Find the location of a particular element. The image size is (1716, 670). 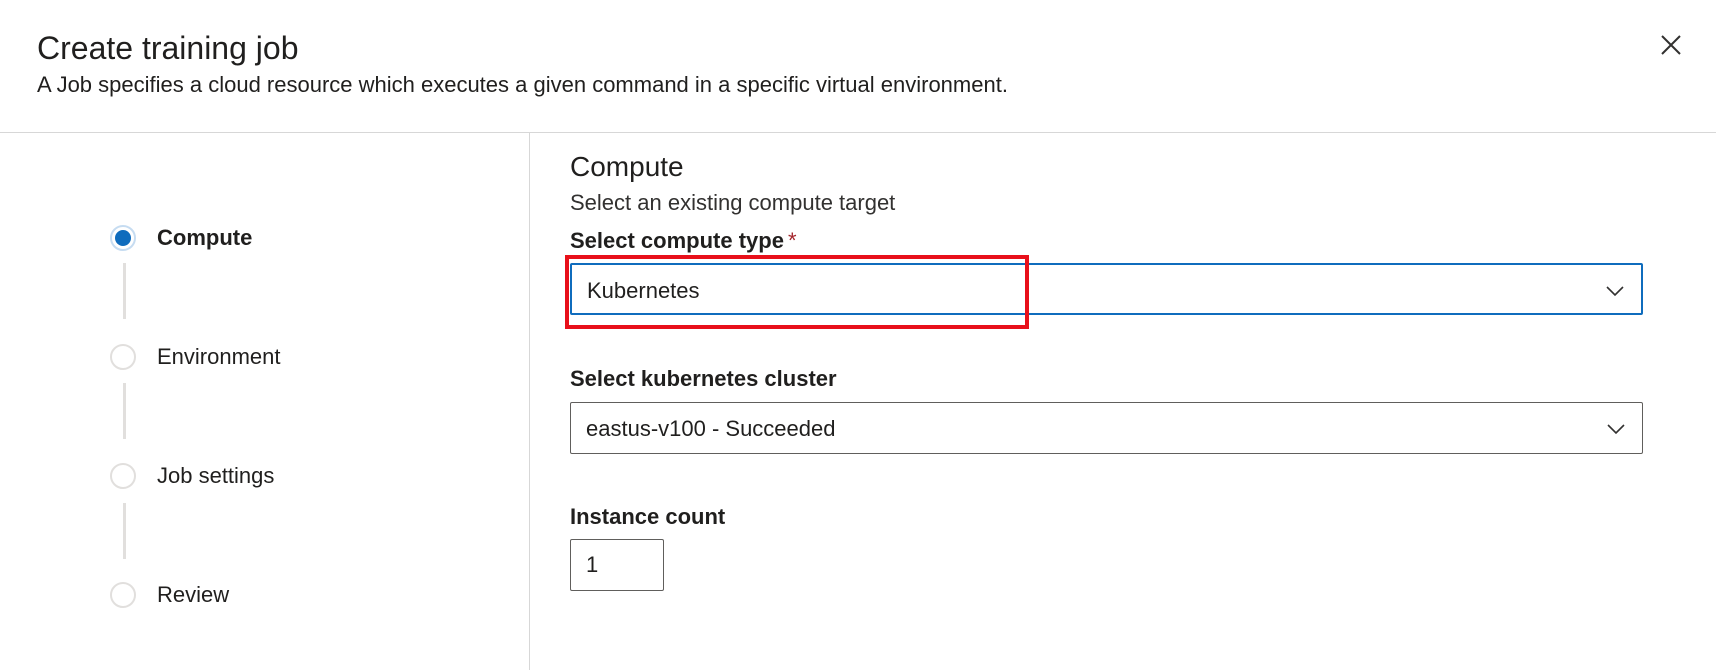

cluster-value: eastus-v100 - Succeeded is located at coordinates (711, 428).